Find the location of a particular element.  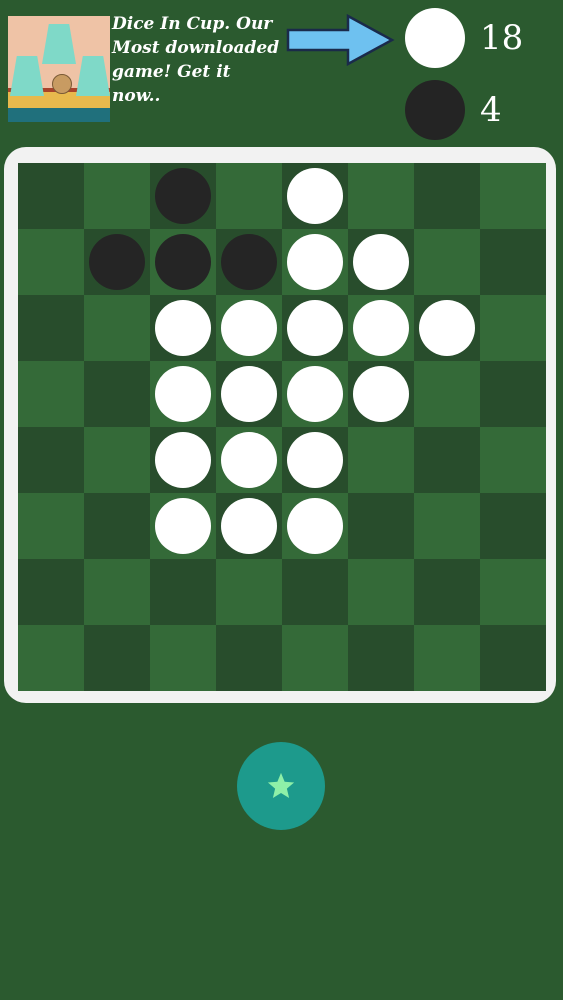

white-player-disc-icon is located at coordinates (435, 38).